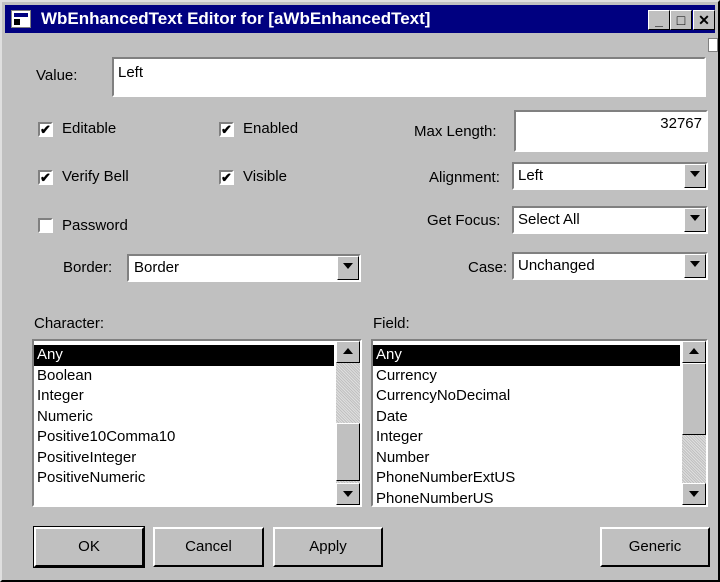  Describe the element at coordinates (157, 267) in the screenshot. I see `border-select-value: Border` at that location.